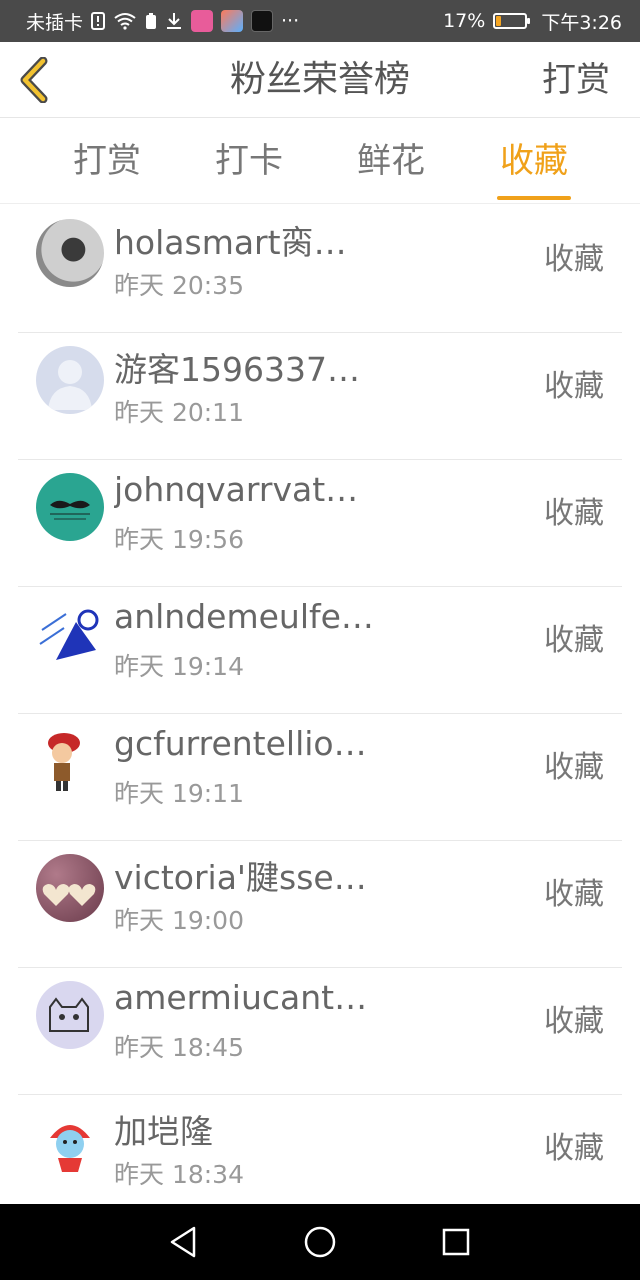 This screenshot has width=640, height=1280. Describe the element at coordinates (534, 198) in the screenshot. I see `active-tab-indicator` at that location.